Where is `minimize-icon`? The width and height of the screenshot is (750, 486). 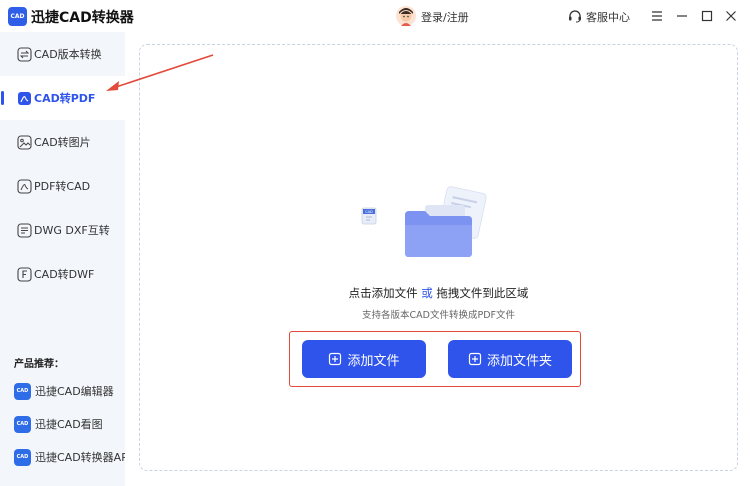 minimize-icon is located at coordinates (682, 16).